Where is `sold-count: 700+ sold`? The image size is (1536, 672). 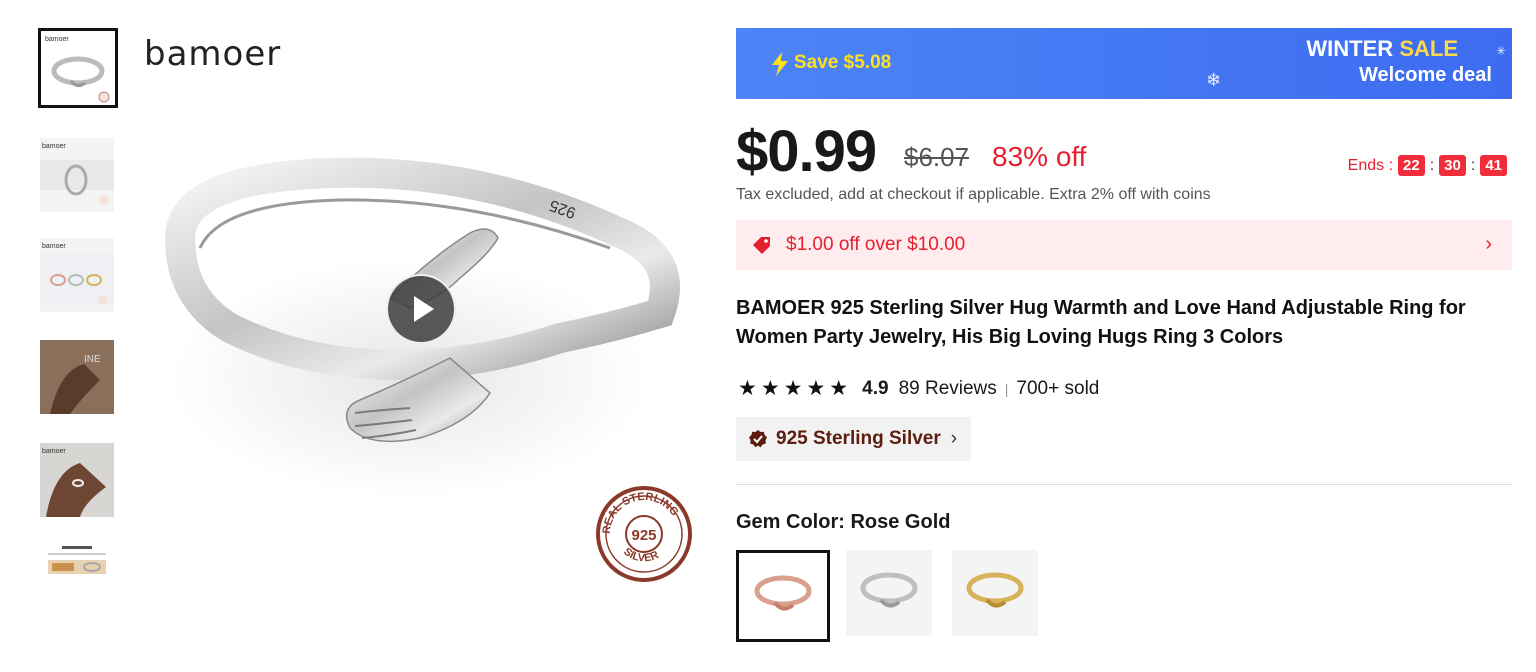 sold-count: 700+ sold is located at coordinates (1058, 388).